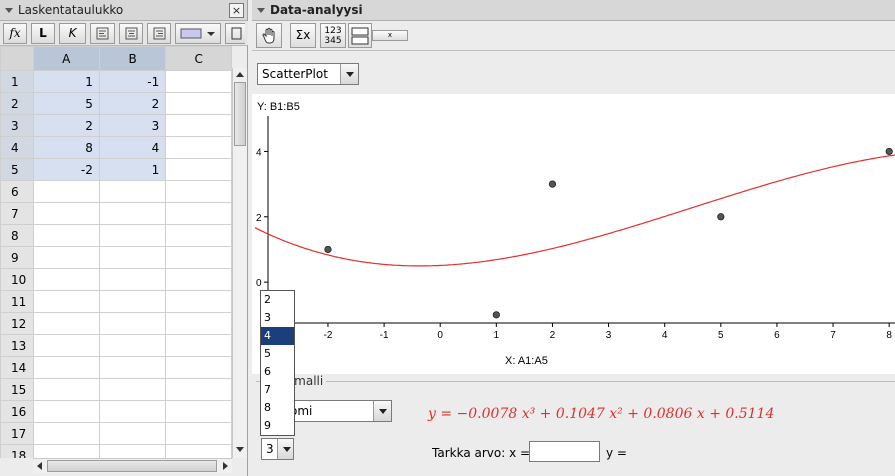 The image size is (895, 476). I want to click on degree-option: 6, so click(277, 372).